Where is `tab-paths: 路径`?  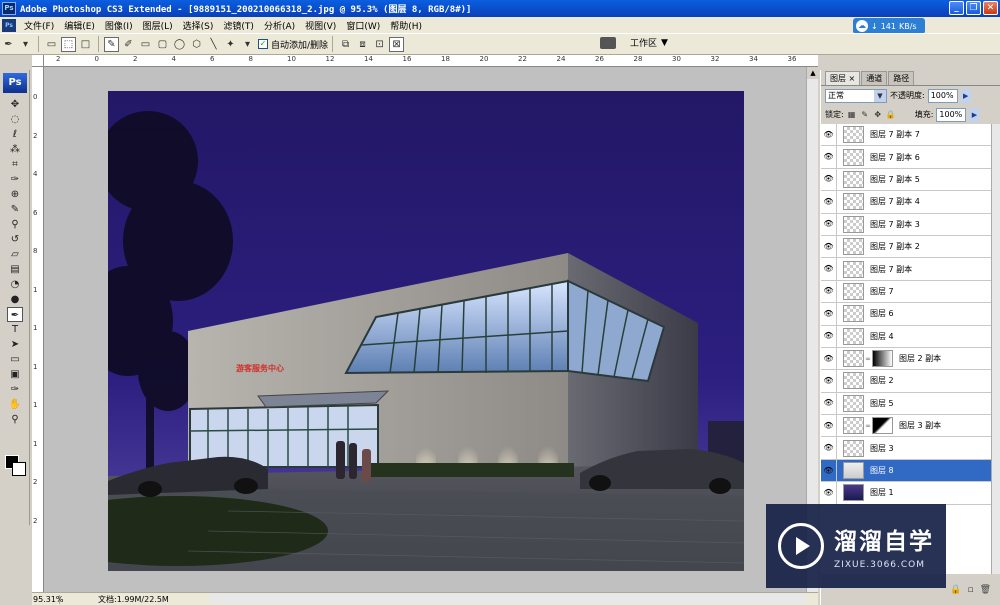
tab-paths: 路径 is located at coordinates (901, 78).